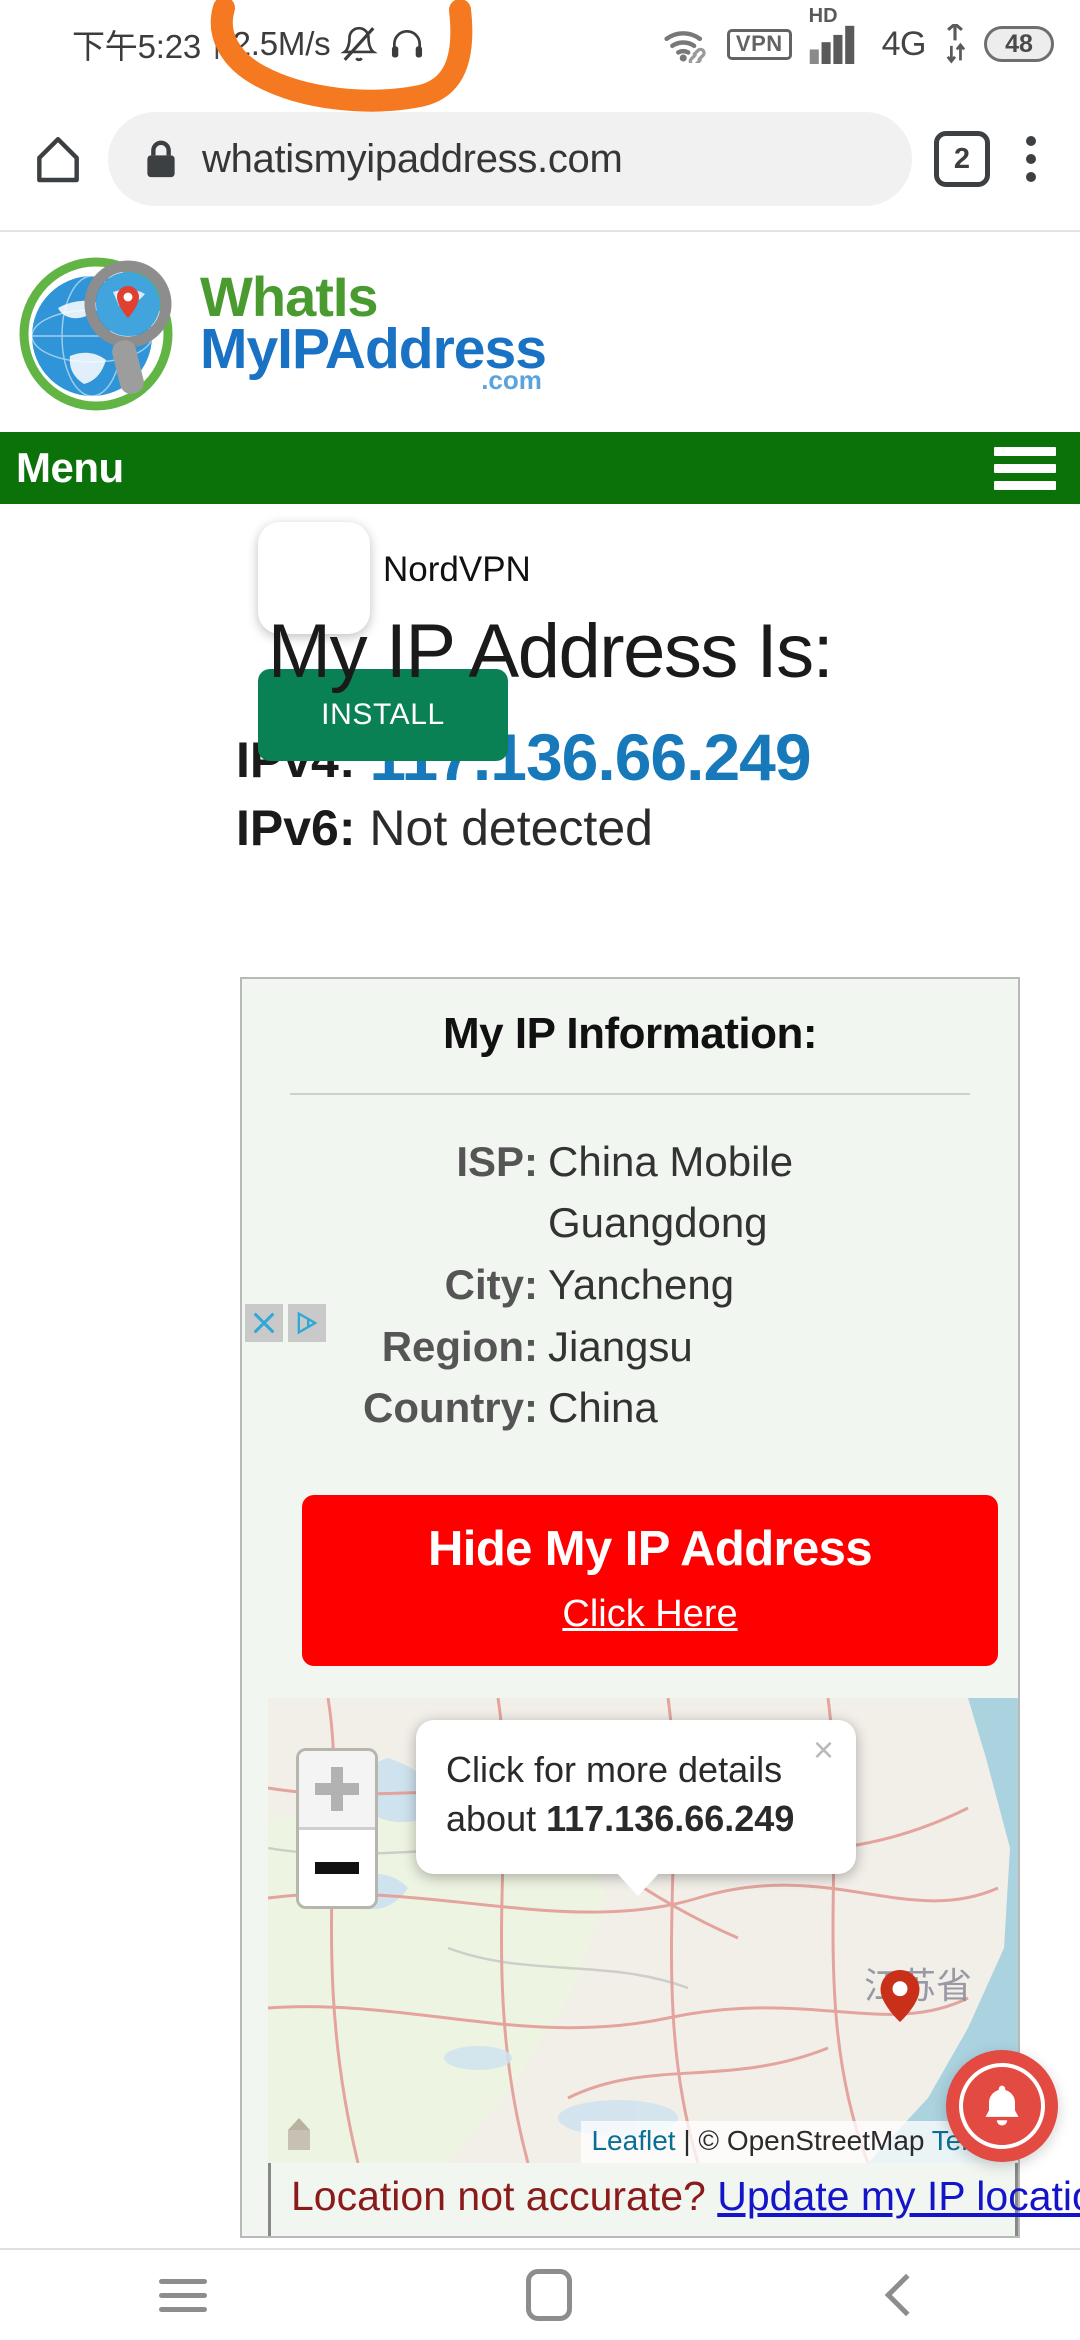 Image resolution: width=1080 pixels, height=2340 pixels. I want to click on headset-icon, so click(407, 44).